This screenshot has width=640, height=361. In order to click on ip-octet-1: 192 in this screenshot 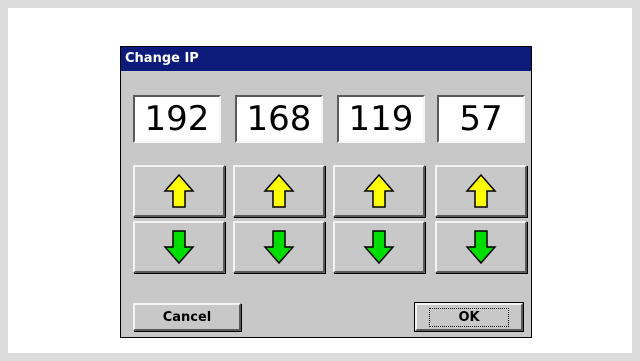, I will do `click(177, 119)`.